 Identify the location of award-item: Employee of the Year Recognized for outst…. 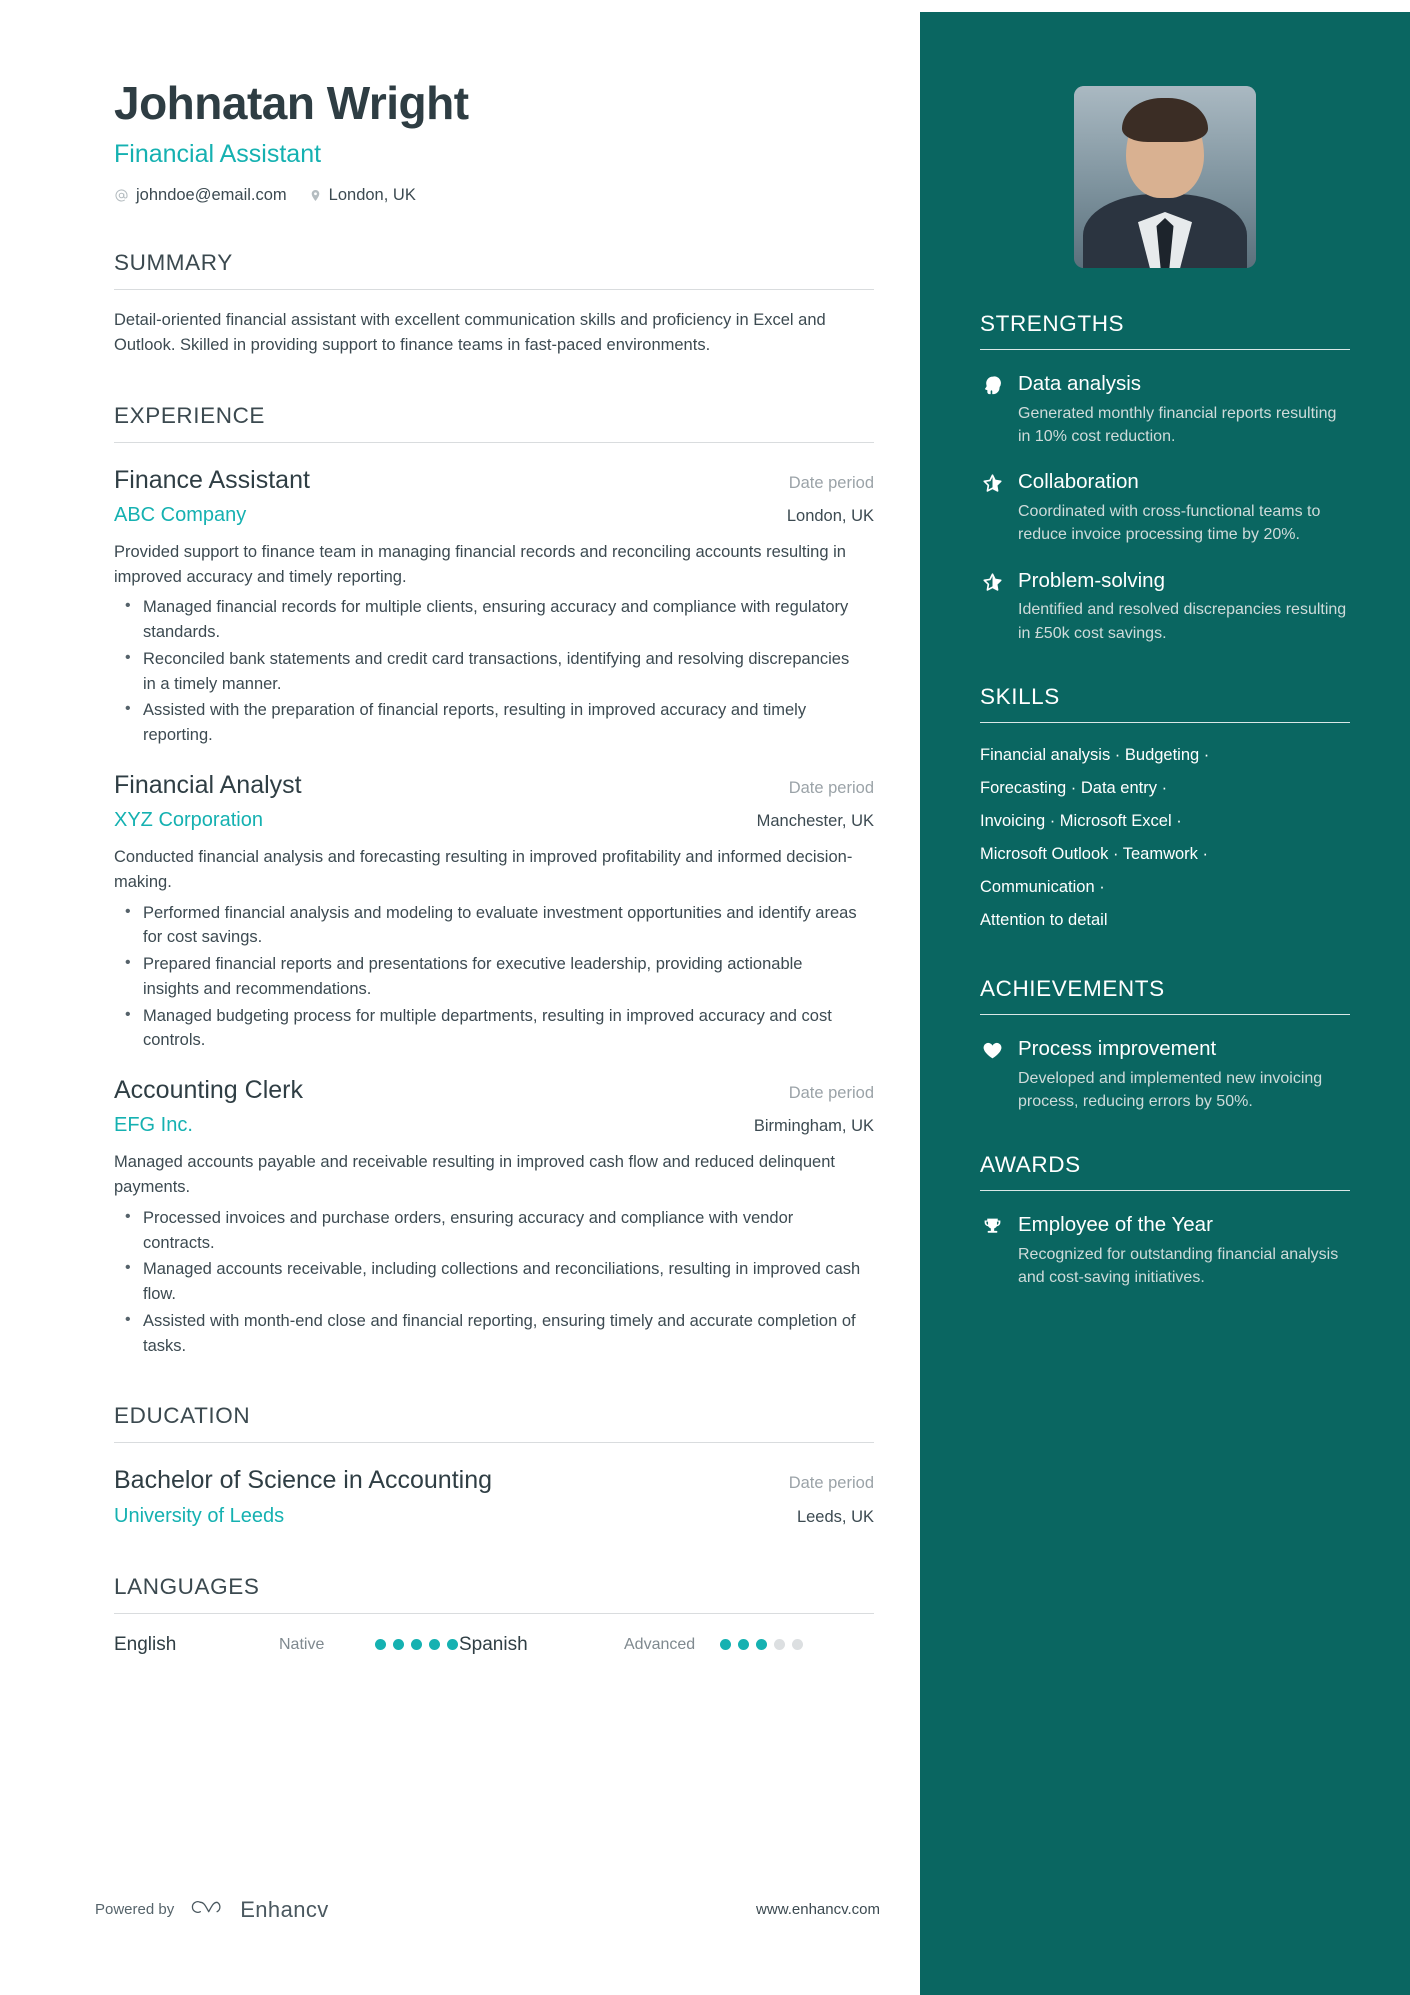
(1165, 1250).